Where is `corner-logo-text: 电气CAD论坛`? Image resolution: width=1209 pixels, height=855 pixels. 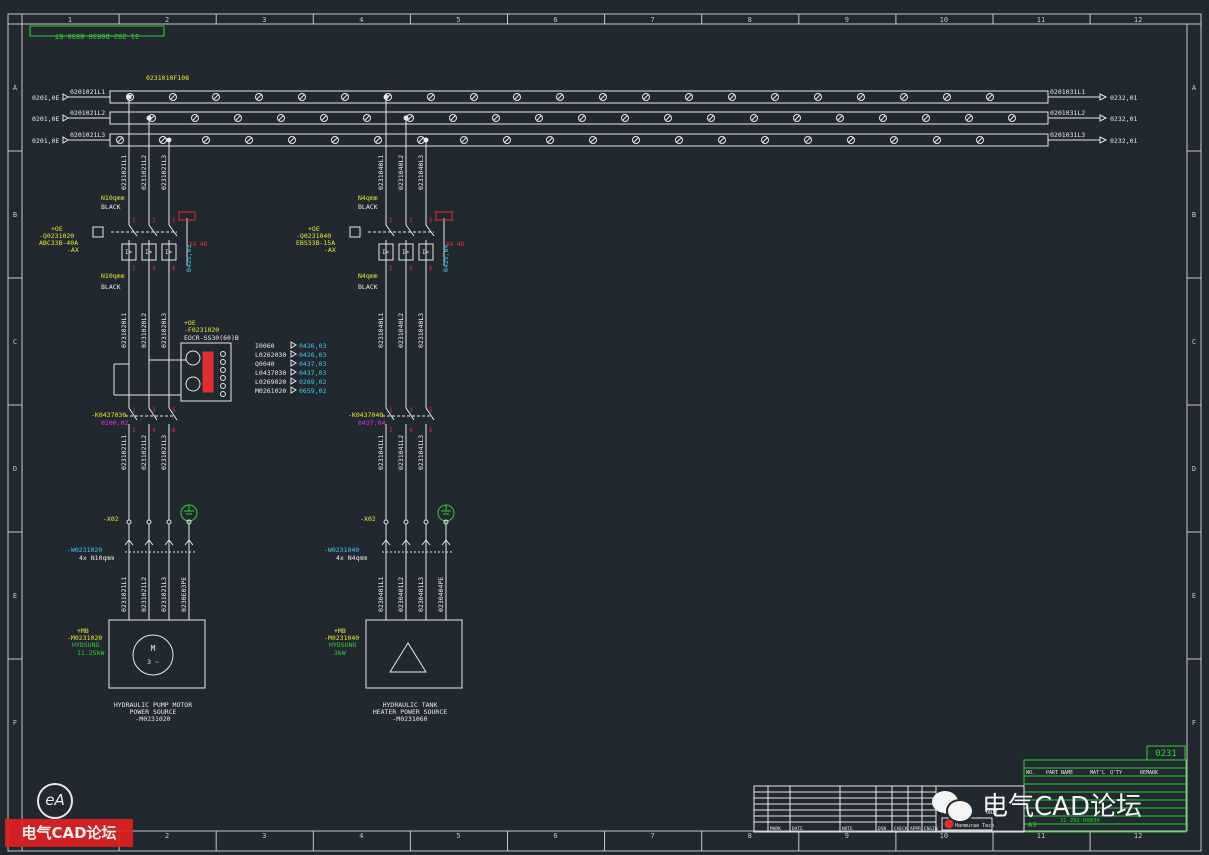 corner-logo-text: 电气CAD论坛 is located at coordinates (69, 833).